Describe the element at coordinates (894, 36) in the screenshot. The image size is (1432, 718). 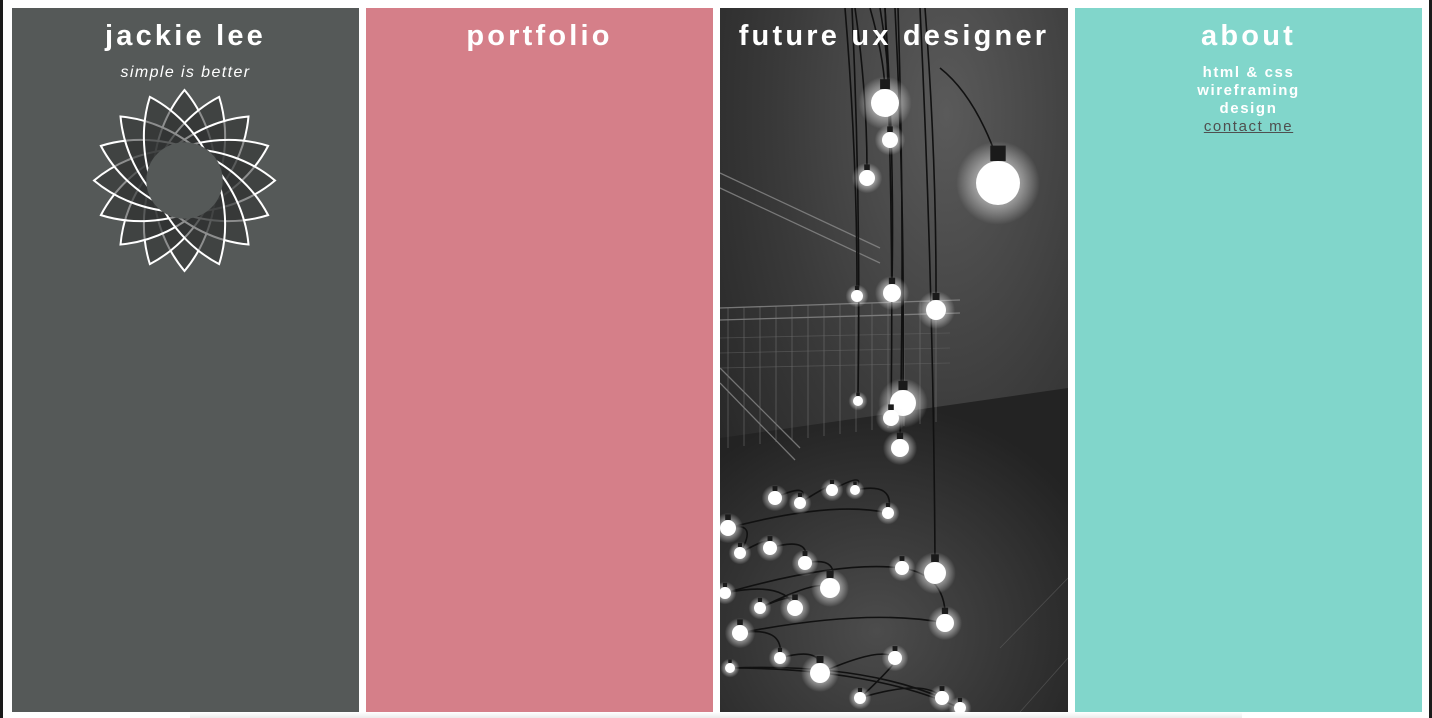
I see `future-ux-designer-title: future ux designer` at that location.